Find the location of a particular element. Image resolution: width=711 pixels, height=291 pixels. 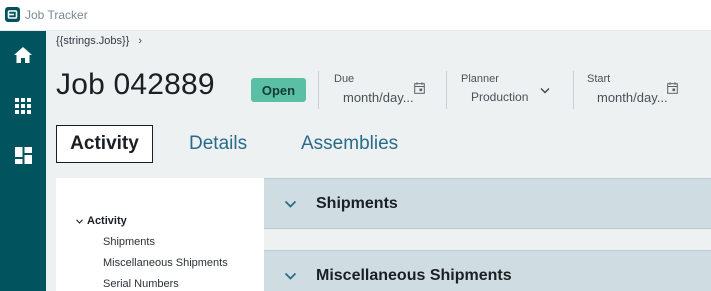

tree-root-activity: Activity is located at coordinates (101, 221).